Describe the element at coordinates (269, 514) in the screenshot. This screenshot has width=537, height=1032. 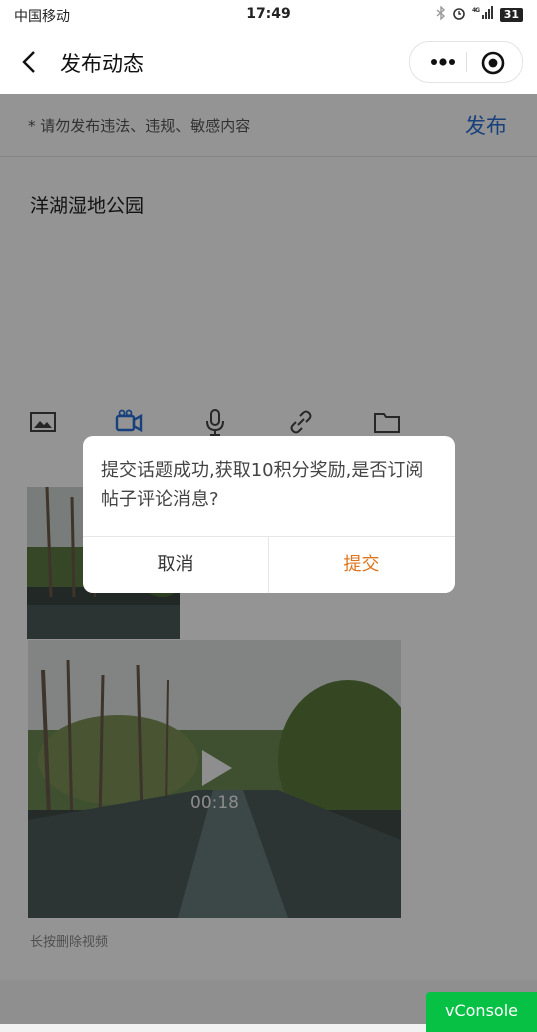
I see `subscribe-dialog: 提交话题成功,获取10积分奖励,是否订阅帖子评论消息? 取消 提交` at that location.